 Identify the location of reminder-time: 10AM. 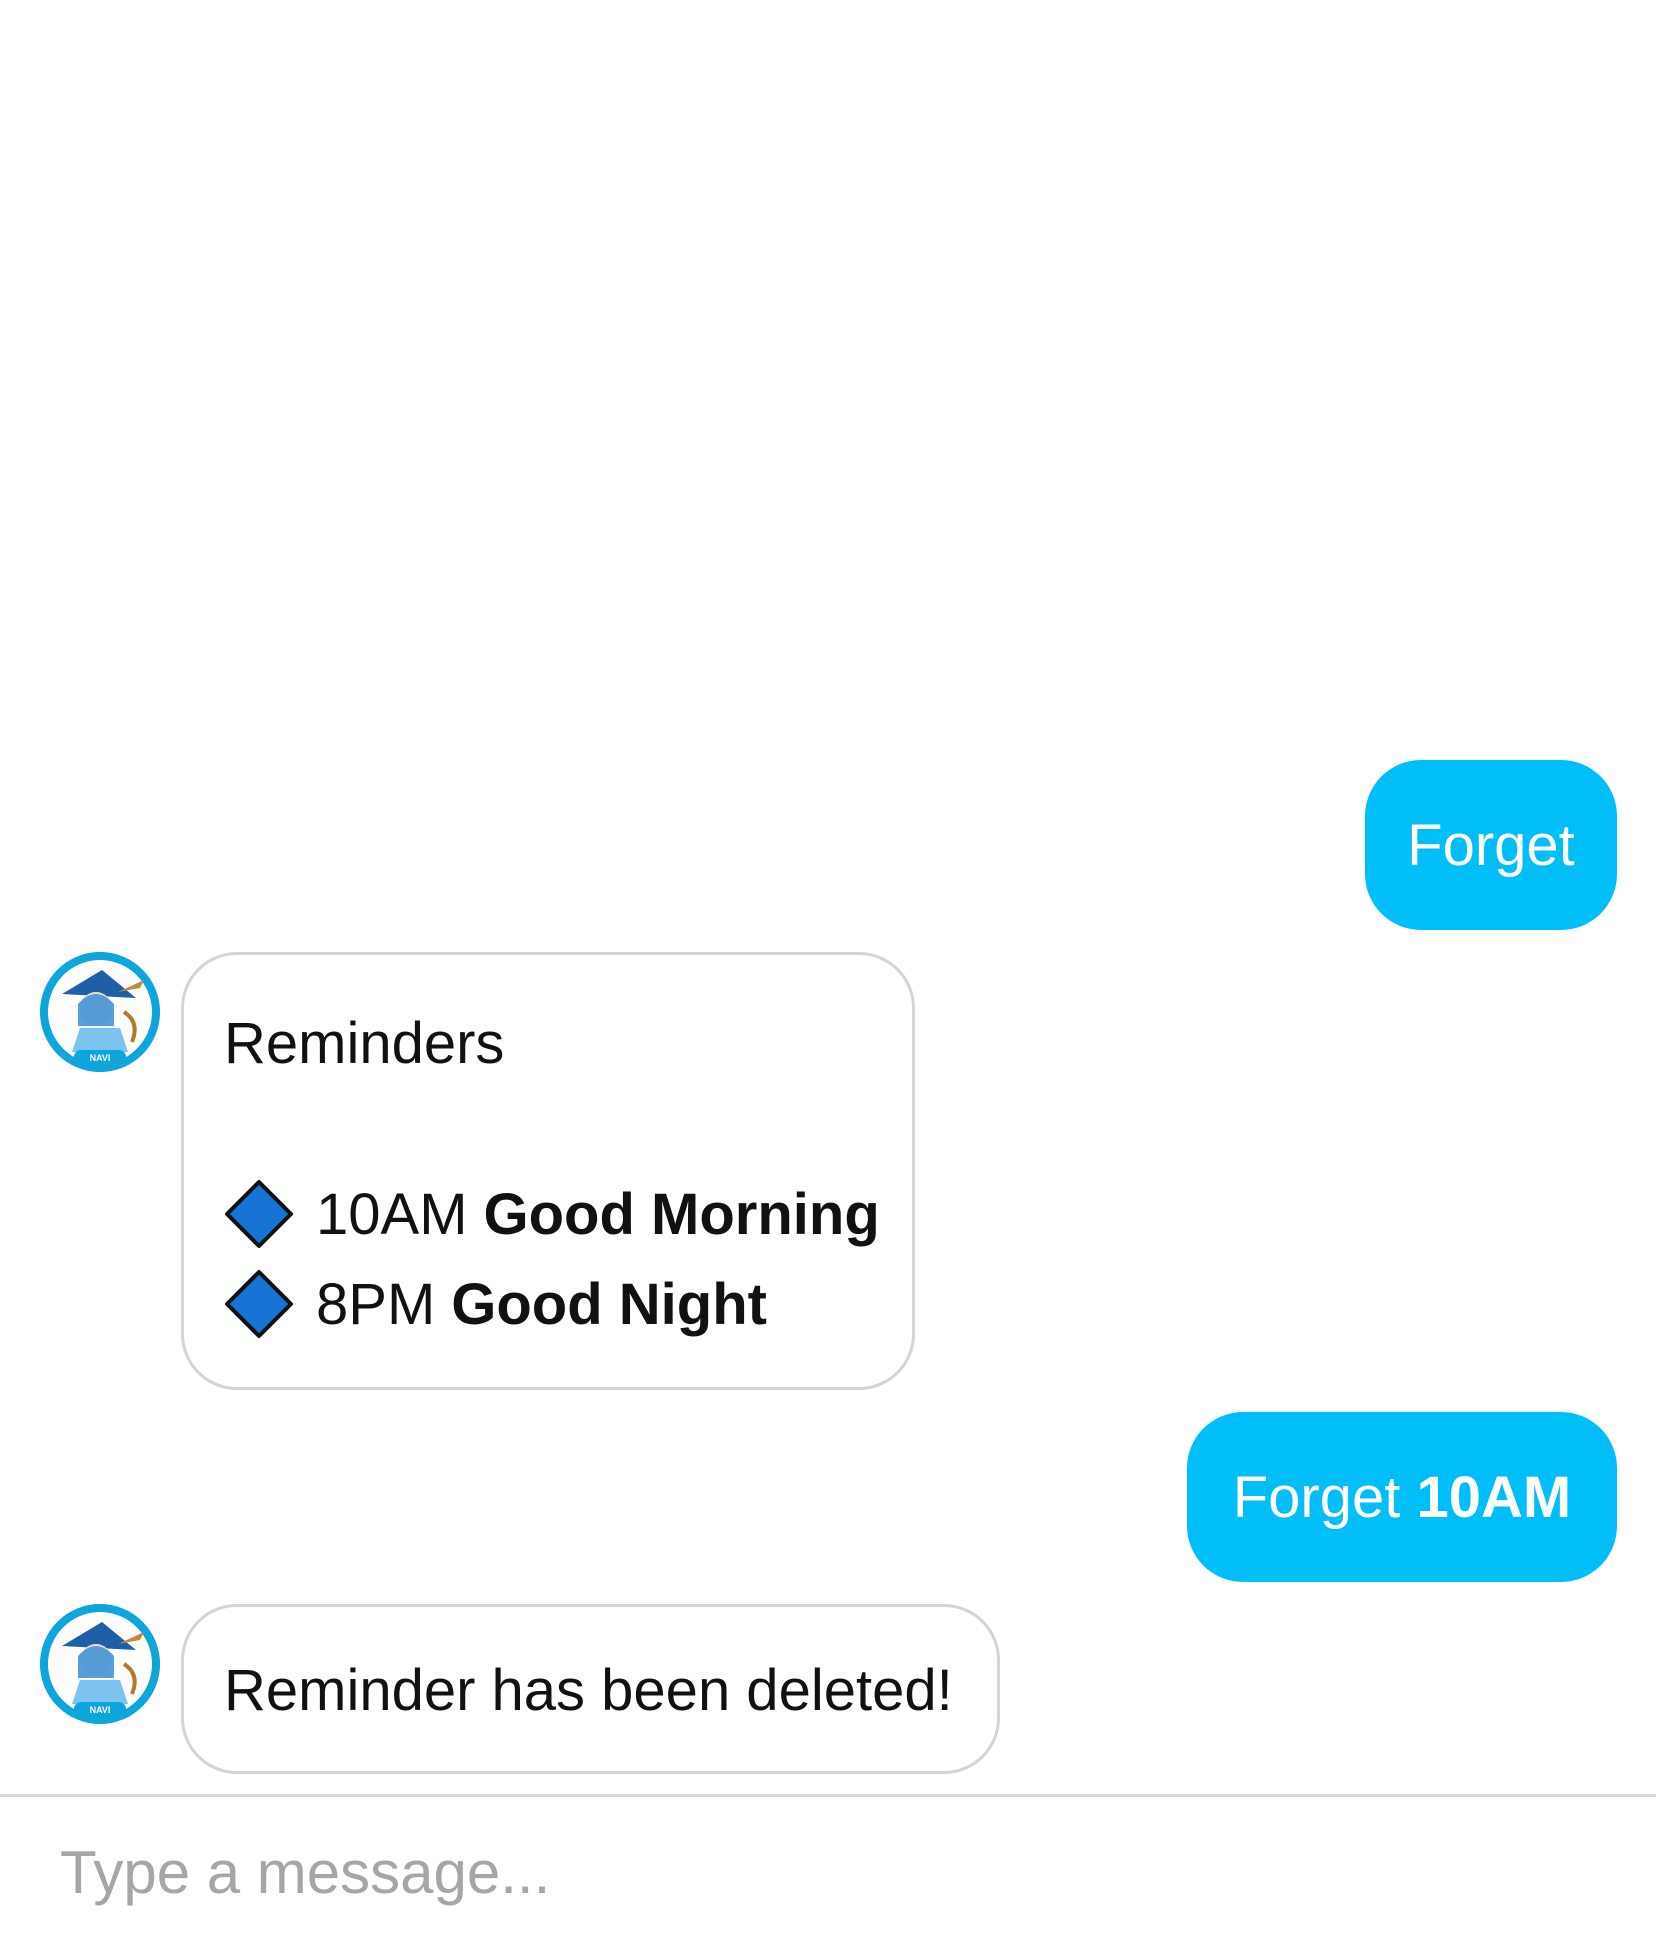
(392, 1214).